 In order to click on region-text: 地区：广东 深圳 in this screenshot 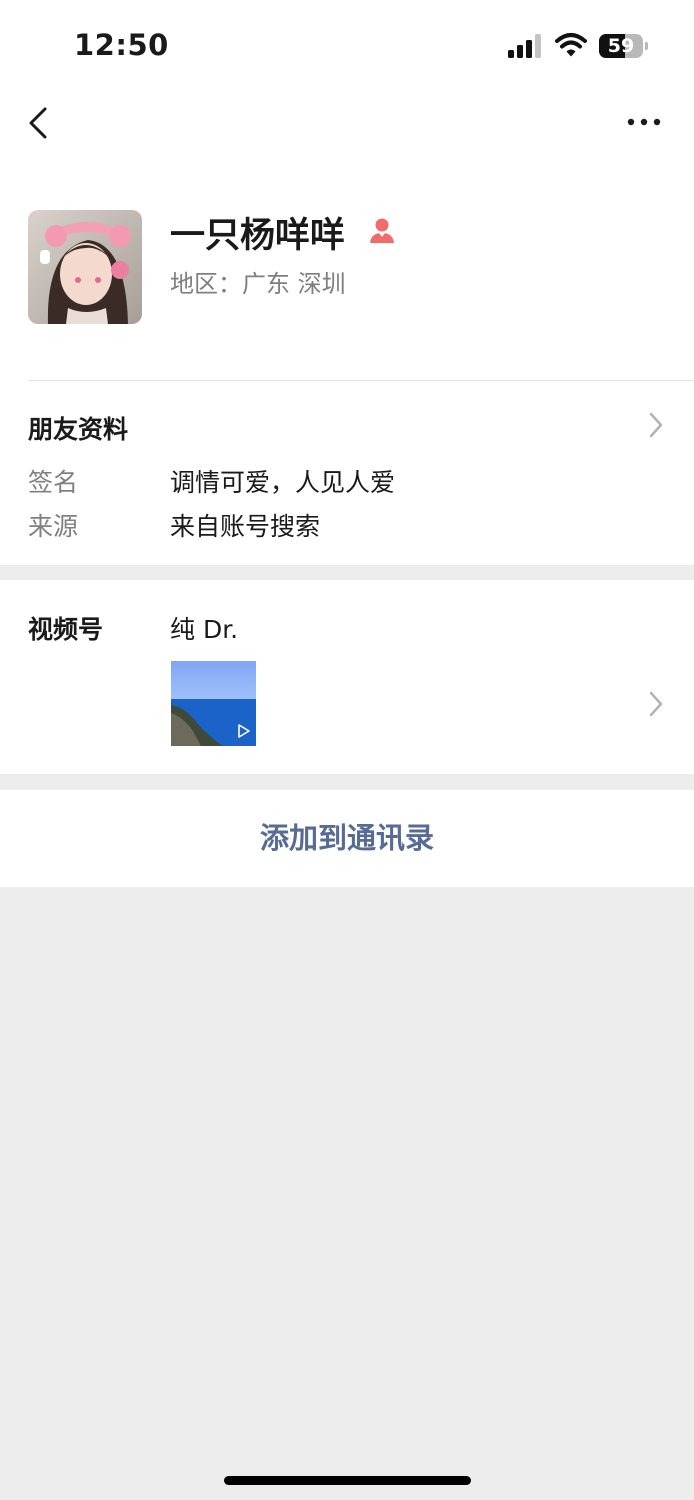, I will do `click(258, 284)`.